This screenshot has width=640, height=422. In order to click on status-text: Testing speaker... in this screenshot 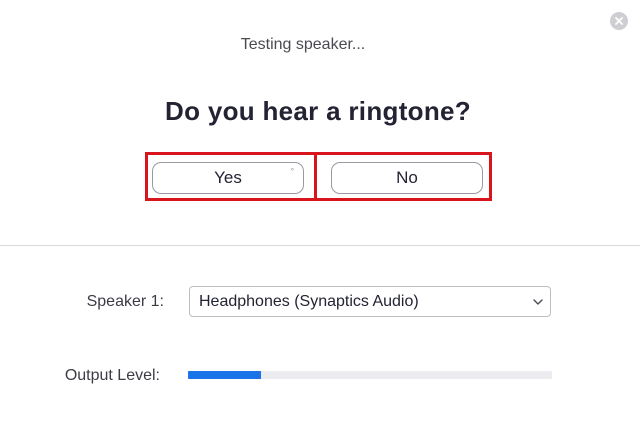, I will do `click(303, 44)`.